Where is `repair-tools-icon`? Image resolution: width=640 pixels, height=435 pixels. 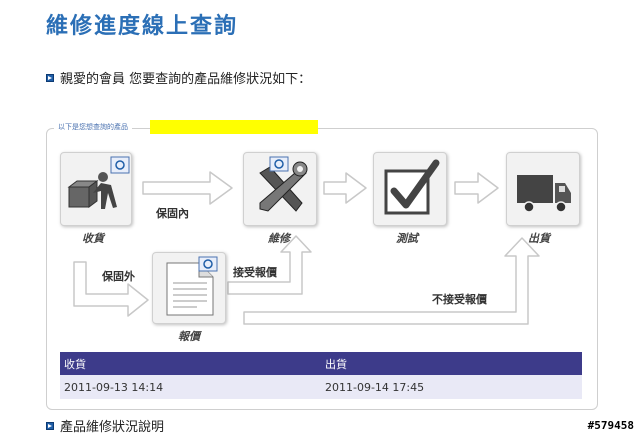
repair-tools-icon is located at coordinates (283, 184).